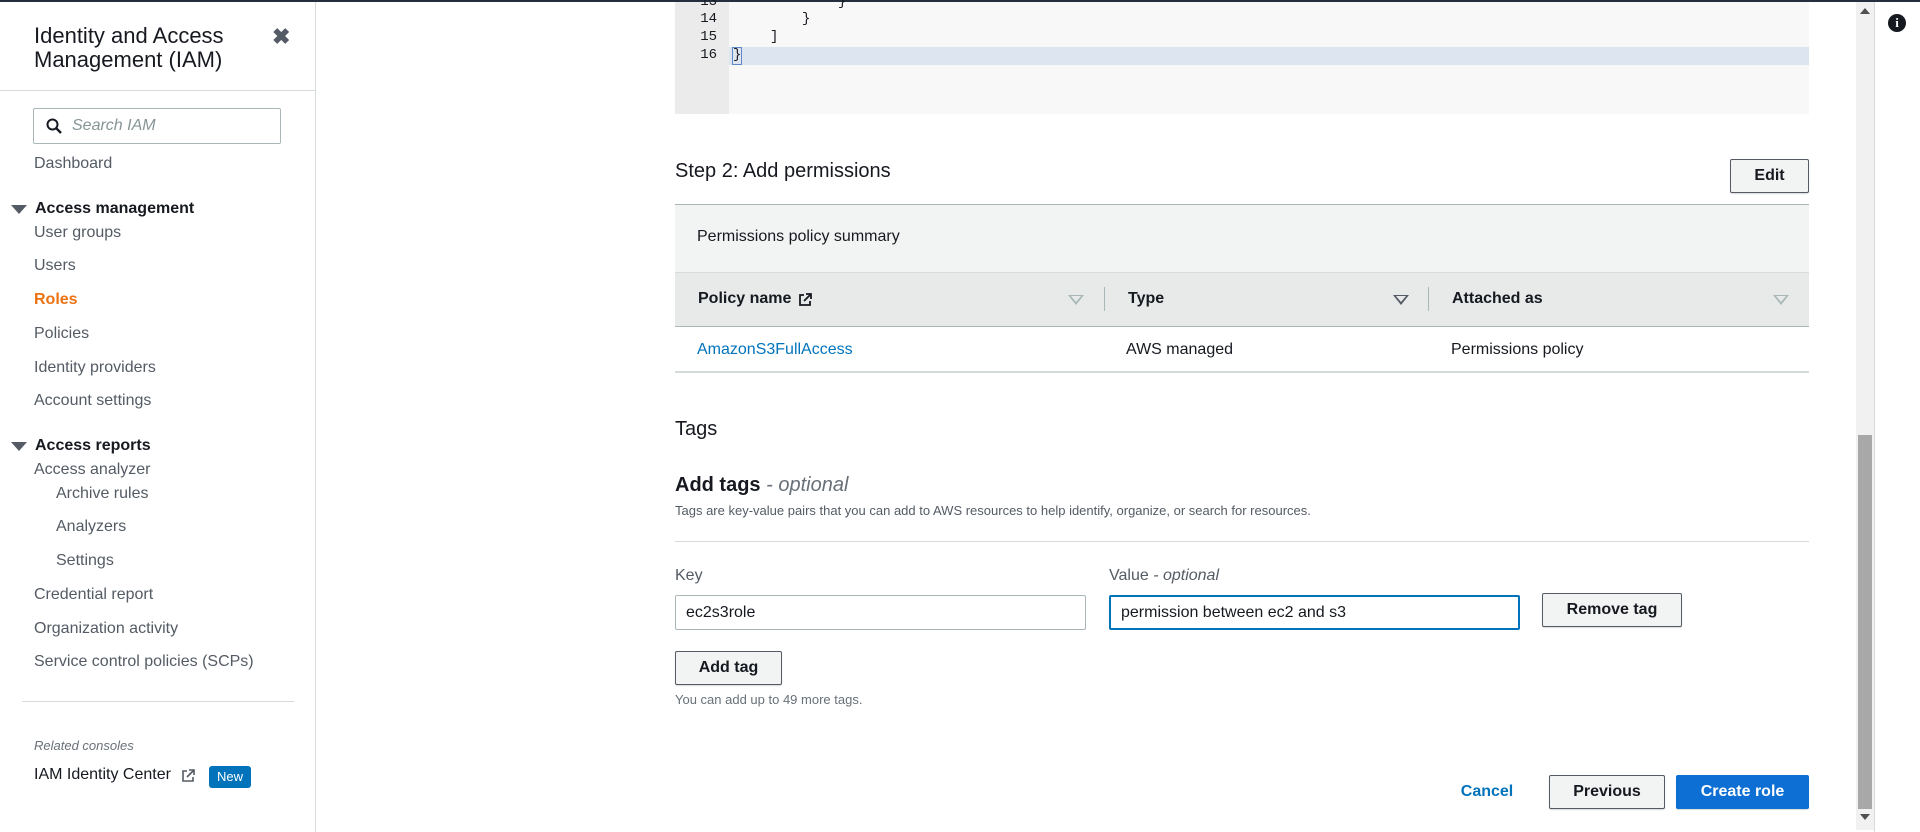 Image resolution: width=1920 pixels, height=832 pixels. Describe the element at coordinates (774, 37) in the screenshot. I see `code-line: ]` at that location.